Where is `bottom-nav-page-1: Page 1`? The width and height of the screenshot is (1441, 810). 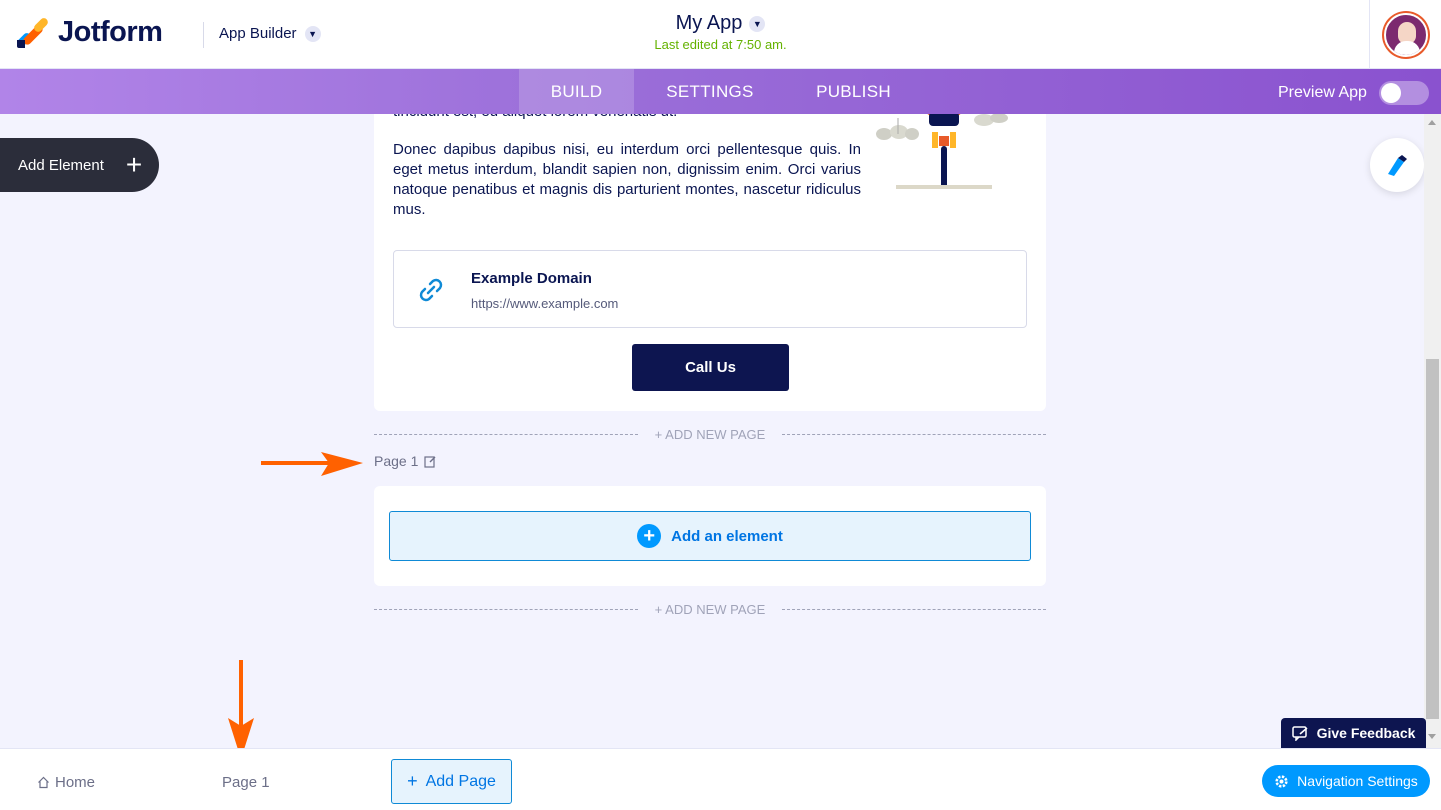 bottom-nav-page-1: Page 1 is located at coordinates (246, 782).